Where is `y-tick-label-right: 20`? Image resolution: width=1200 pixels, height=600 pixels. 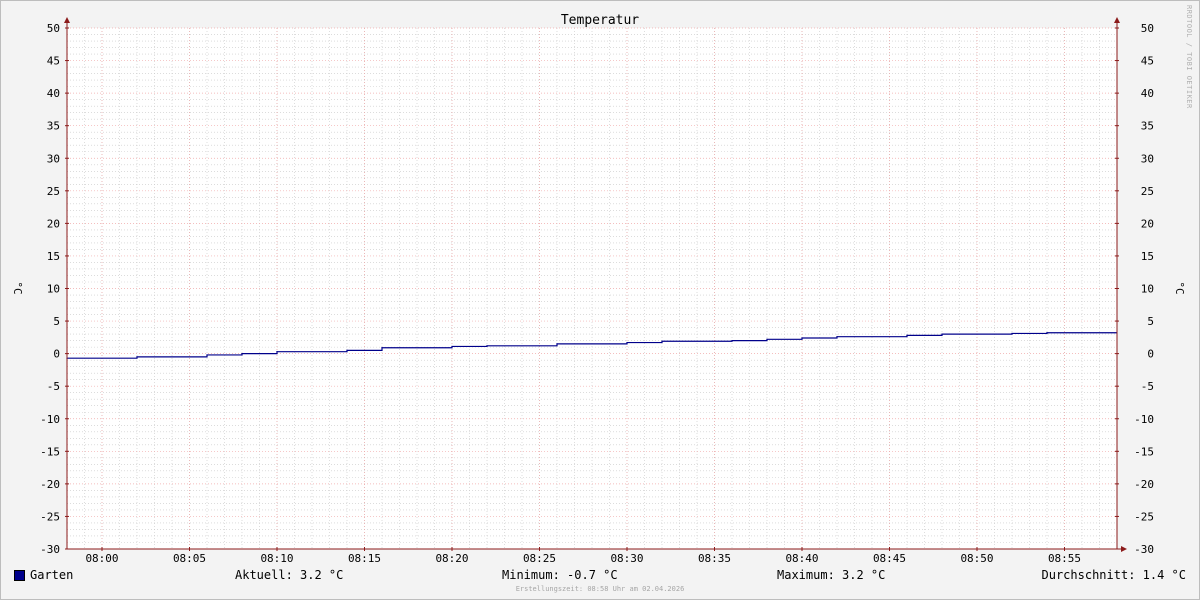 y-tick-label-right: 20 is located at coordinates (1147, 223).